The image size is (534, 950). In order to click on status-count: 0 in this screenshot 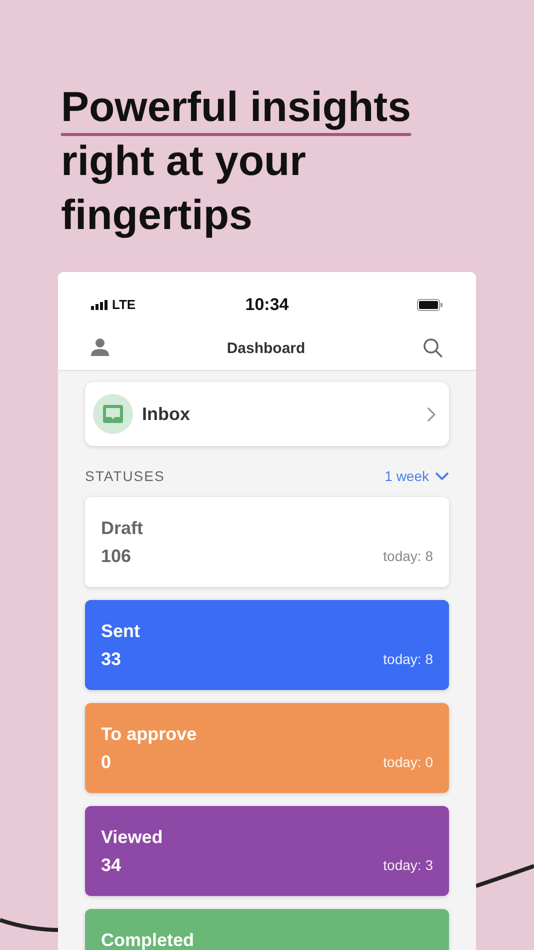, I will do `click(106, 762)`.